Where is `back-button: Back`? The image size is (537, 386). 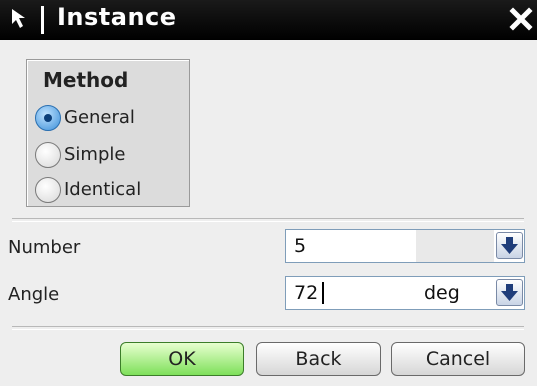 back-button: Back is located at coordinates (318, 359).